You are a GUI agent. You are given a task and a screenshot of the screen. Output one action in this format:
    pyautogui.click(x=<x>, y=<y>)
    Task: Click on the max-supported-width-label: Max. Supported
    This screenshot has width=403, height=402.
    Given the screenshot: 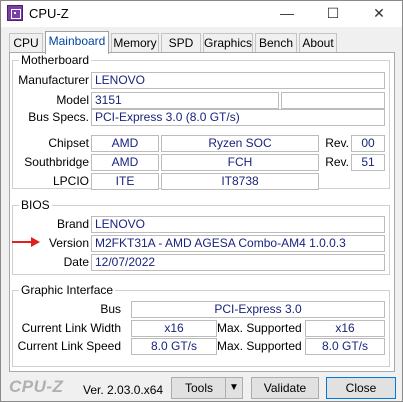 What is the action you would take?
    pyautogui.click(x=259, y=328)
    